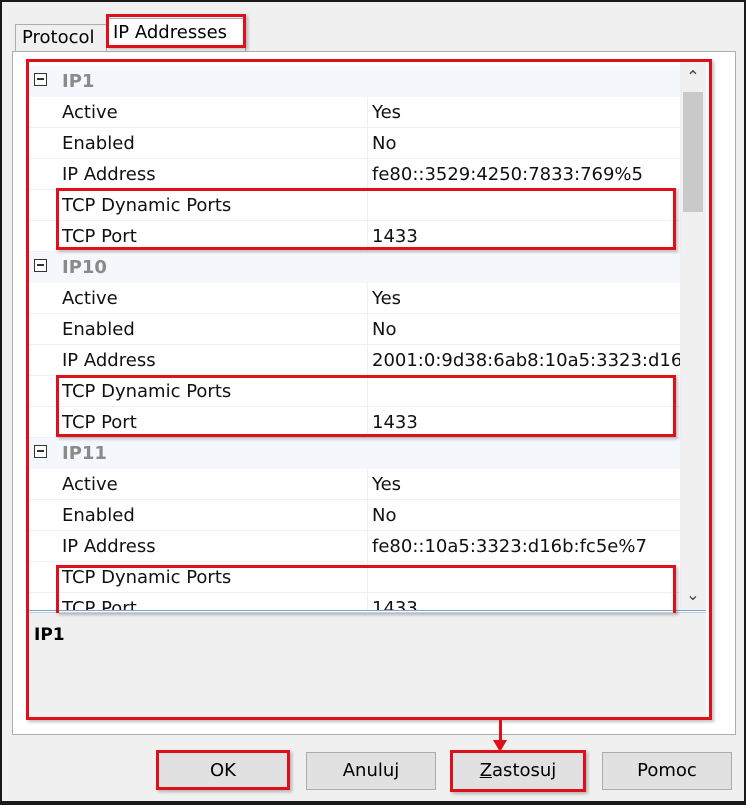  Describe the element at coordinates (49, 635) in the screenshot. I see `description-title: IP1` at that location.